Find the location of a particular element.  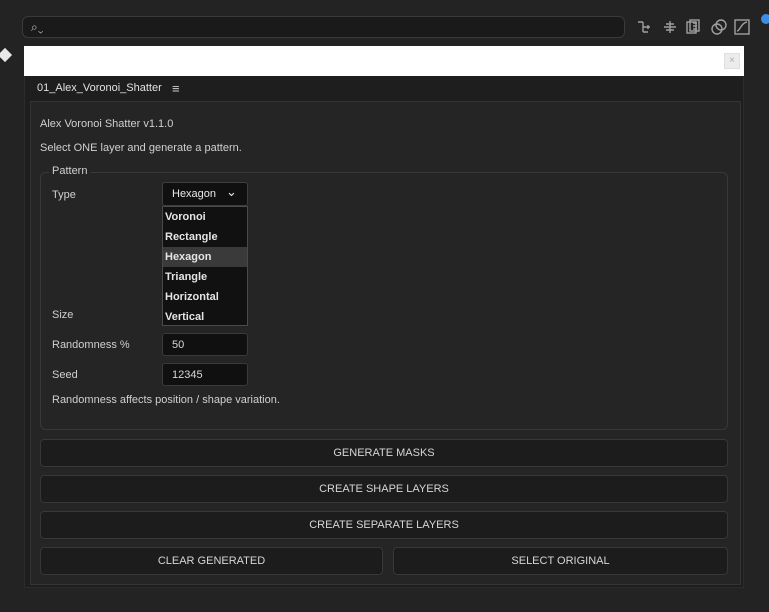

type-label: Type is located at coordinates (64, 195).